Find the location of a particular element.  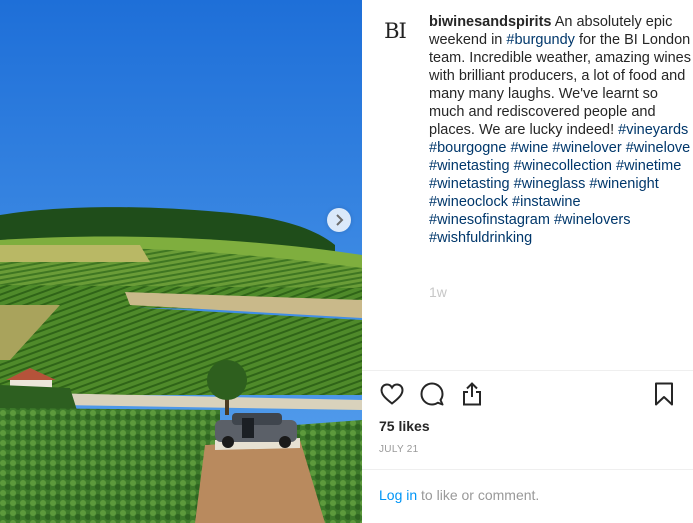

hashtag-link: #winenight is located at coordinates (623, 184).